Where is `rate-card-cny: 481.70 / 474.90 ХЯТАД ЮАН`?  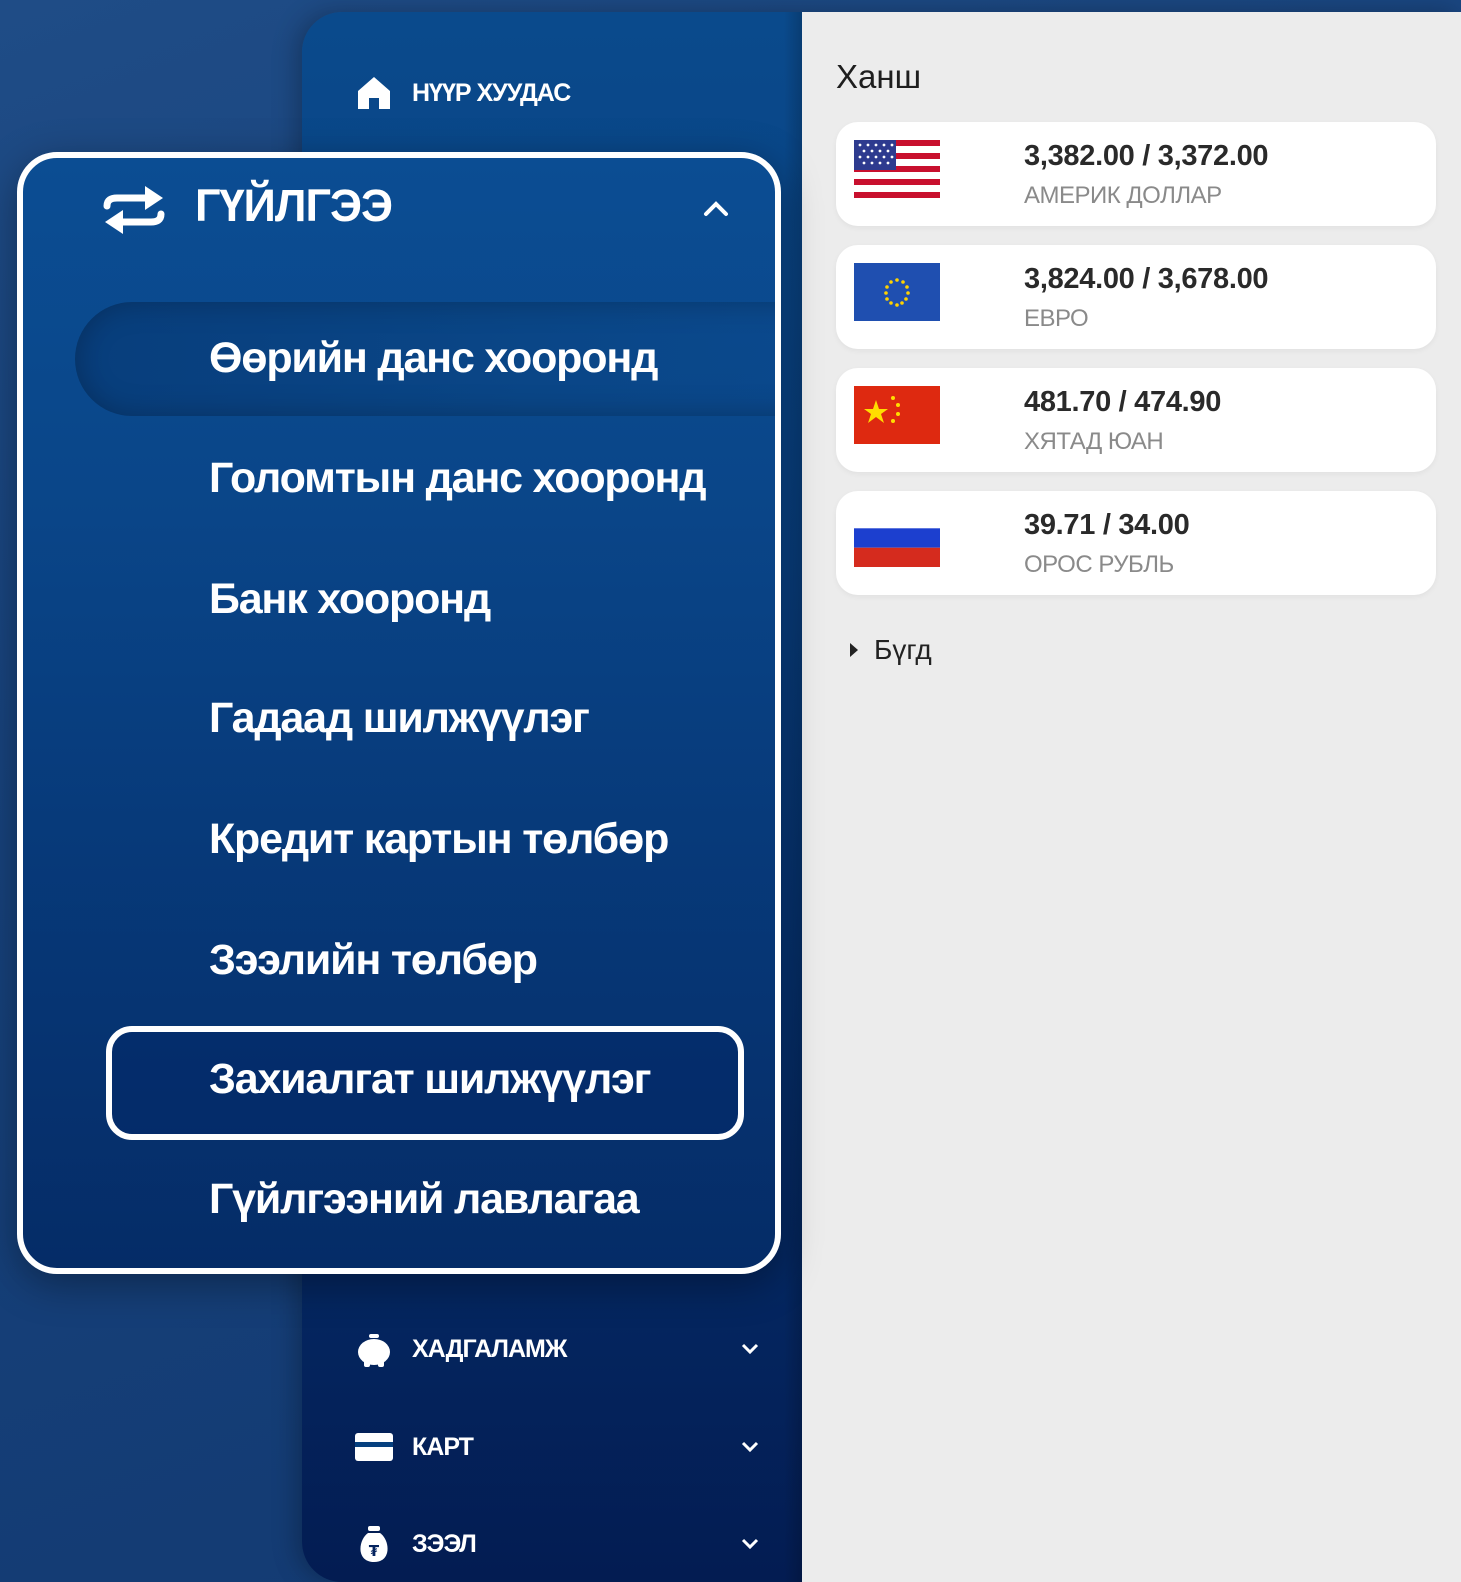 rate-card-cny: 481.70 / 474.90 ХЯТАД ЮАН is located at coordinates (1136, 420).